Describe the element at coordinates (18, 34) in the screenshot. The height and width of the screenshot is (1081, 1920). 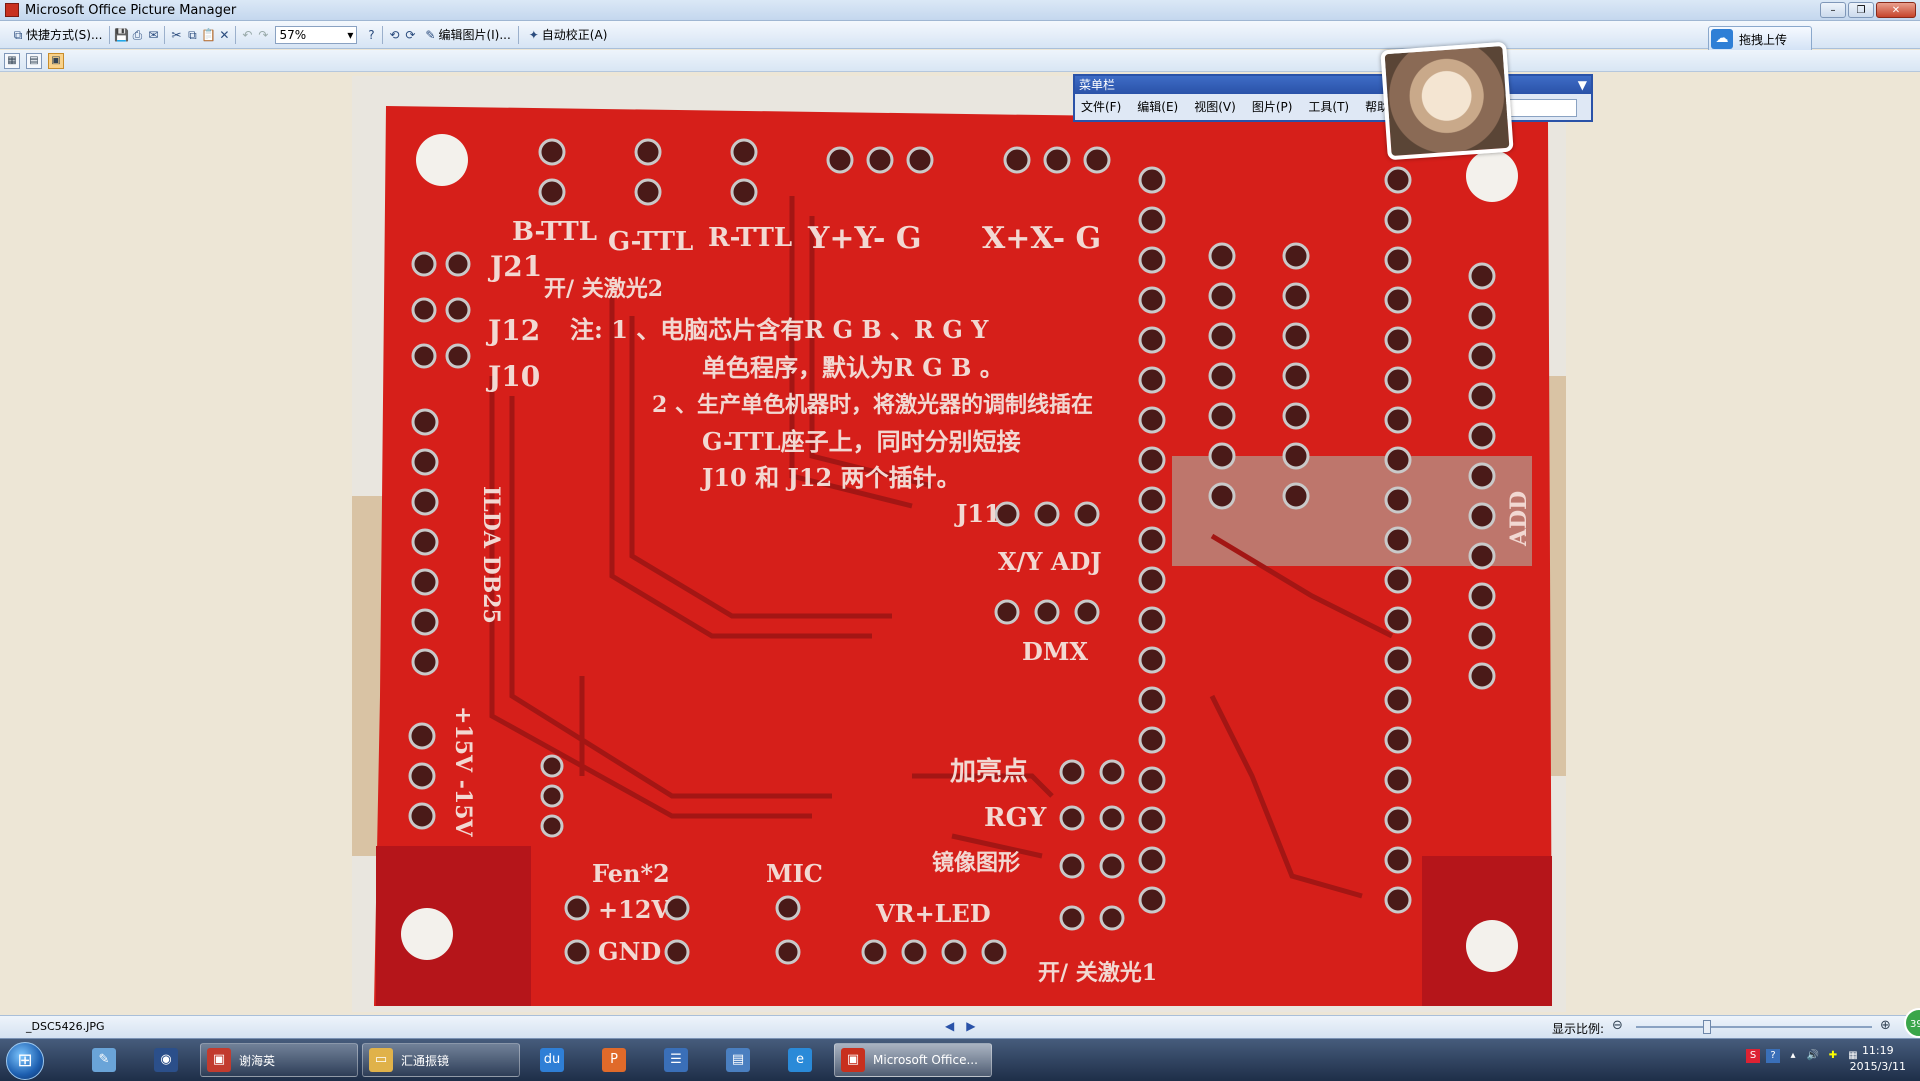
I see `shortcuts-icon: ⧉` at that location.